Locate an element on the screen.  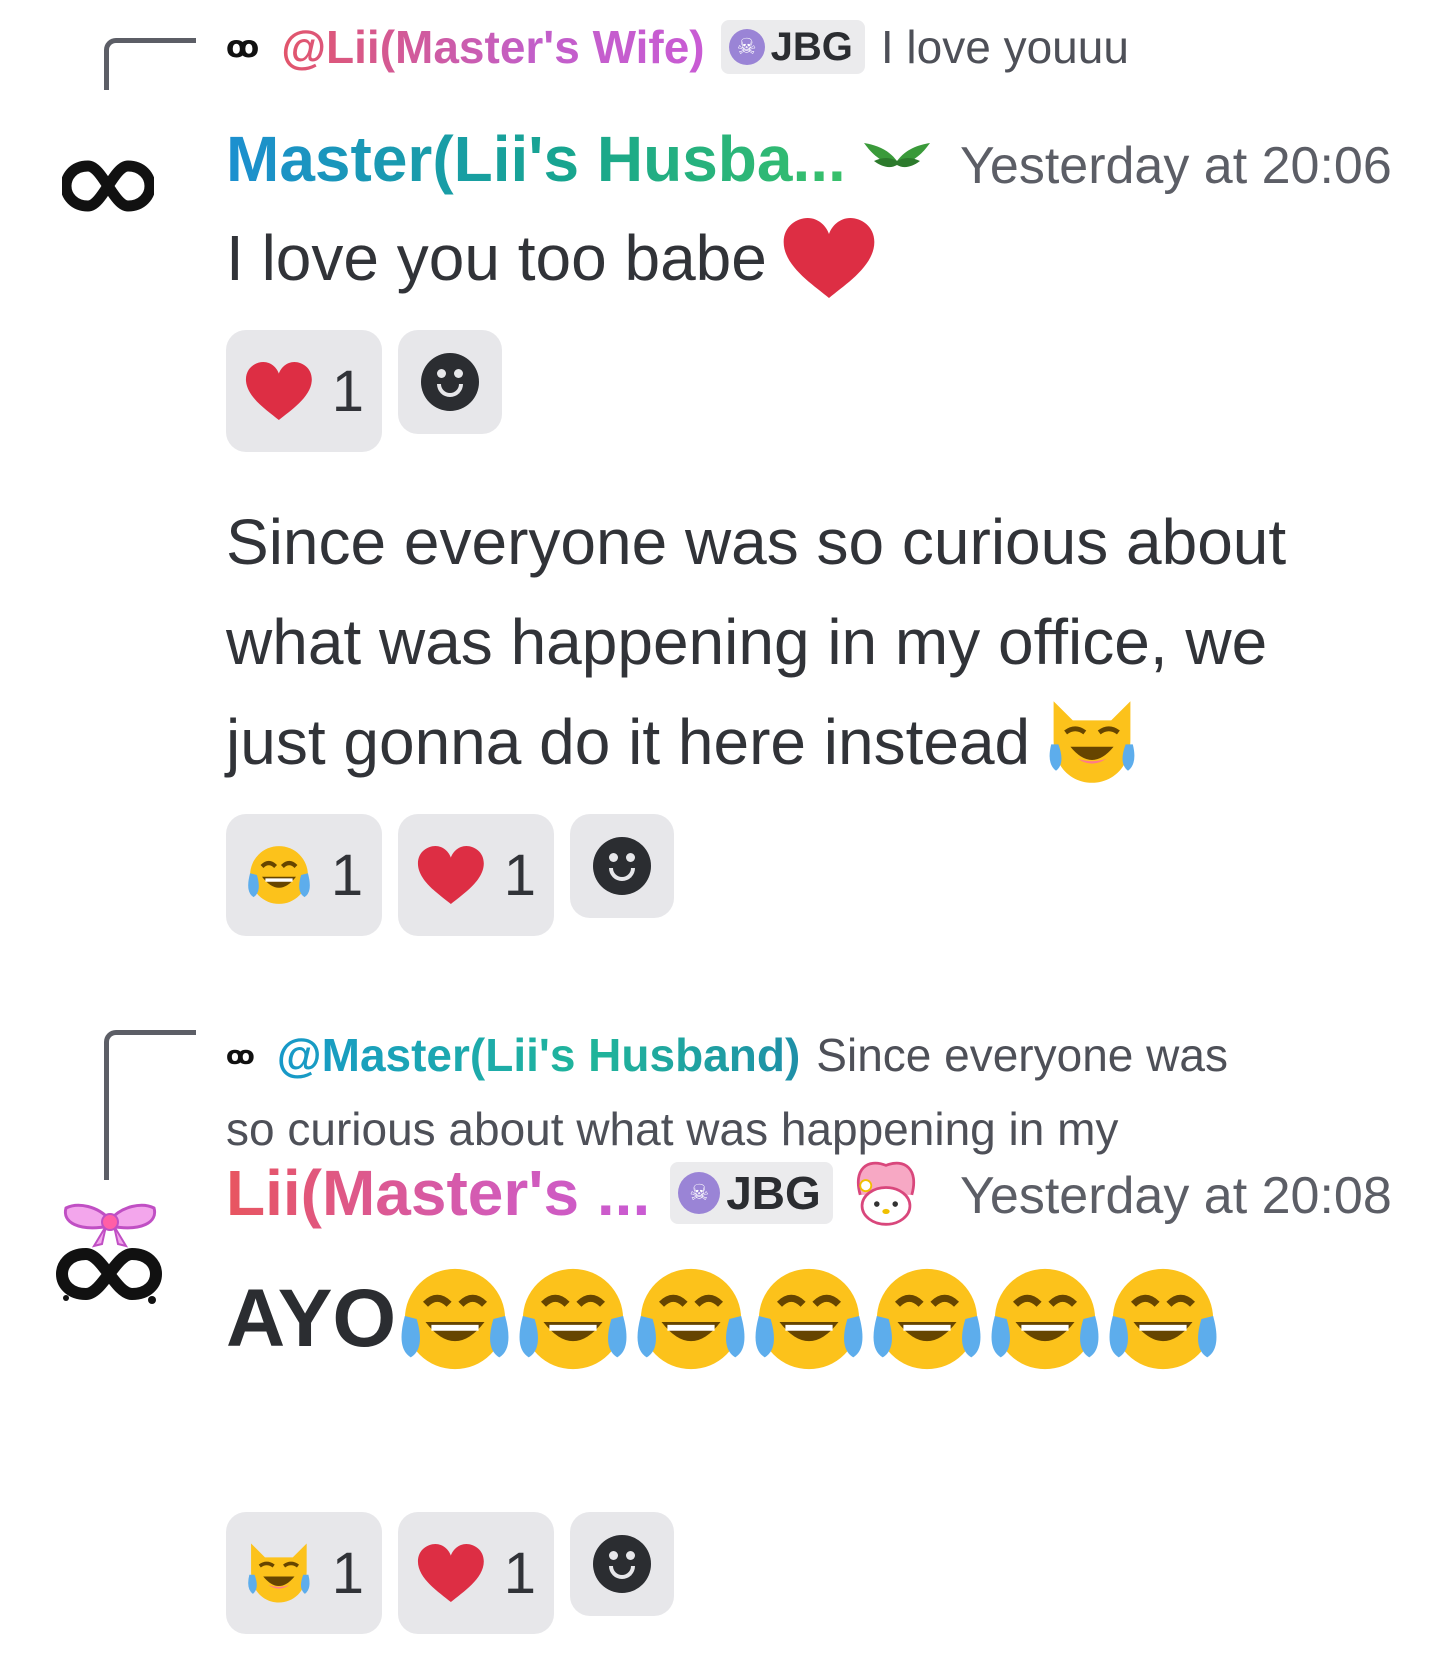
my-melody-icon is located at coordinates (885, 1193).